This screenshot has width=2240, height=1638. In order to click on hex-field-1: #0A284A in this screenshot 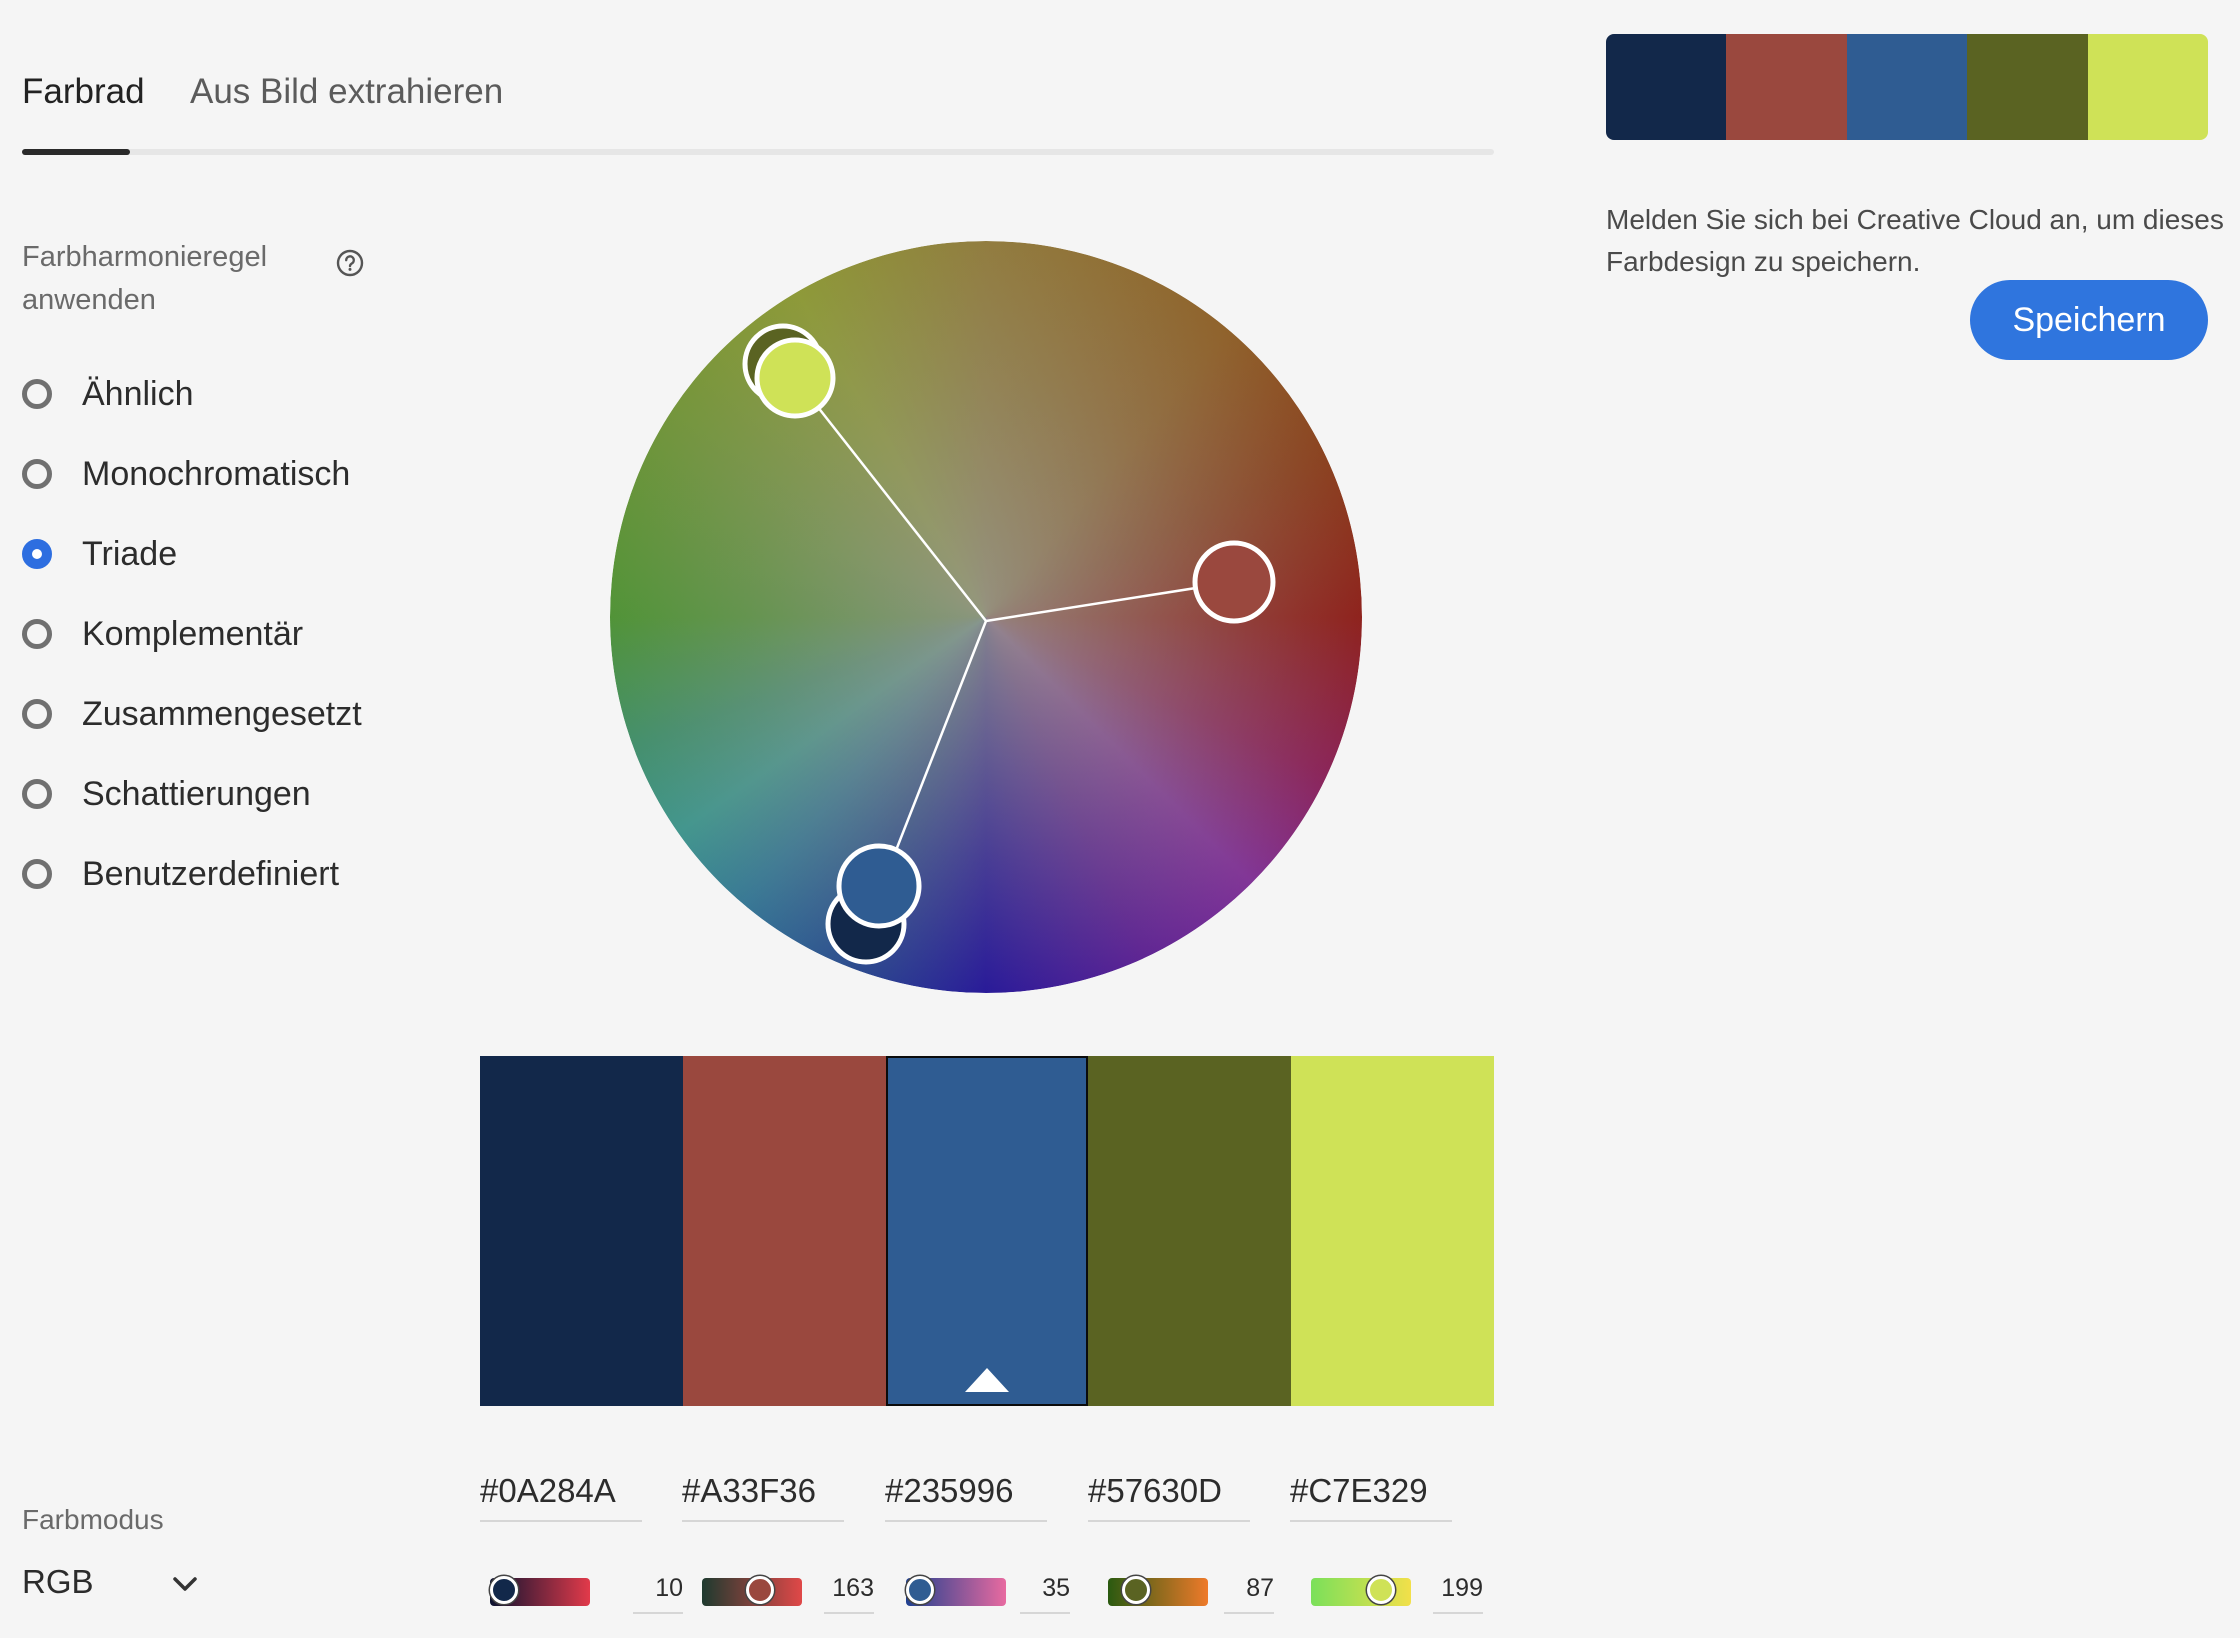, I will do `click(561, 1497)`.